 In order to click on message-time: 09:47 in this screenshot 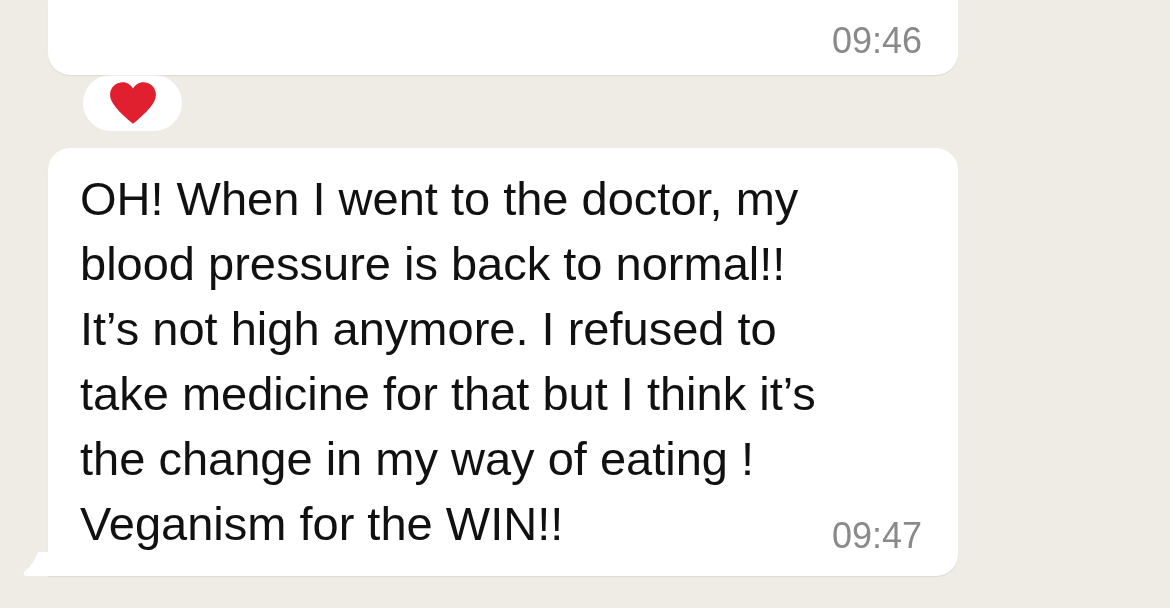, I will do `click(876, 536)`.